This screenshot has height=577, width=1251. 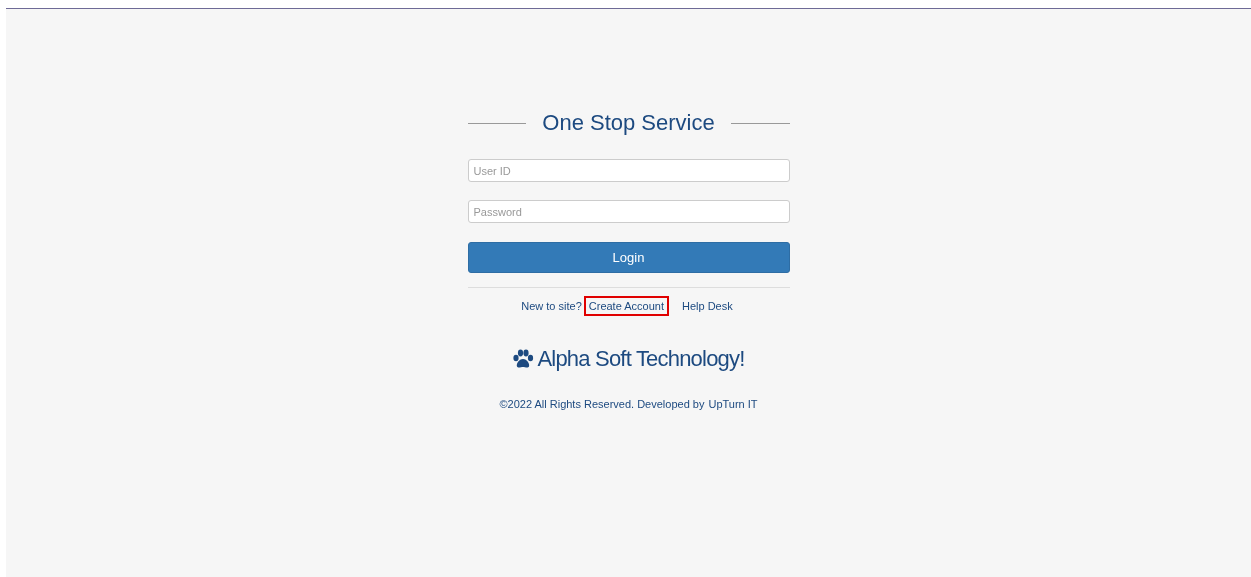 What do you see at coordinates (628, 257) in the screenshot?
I see `login-button: Login` at bounding box center [628, 257].